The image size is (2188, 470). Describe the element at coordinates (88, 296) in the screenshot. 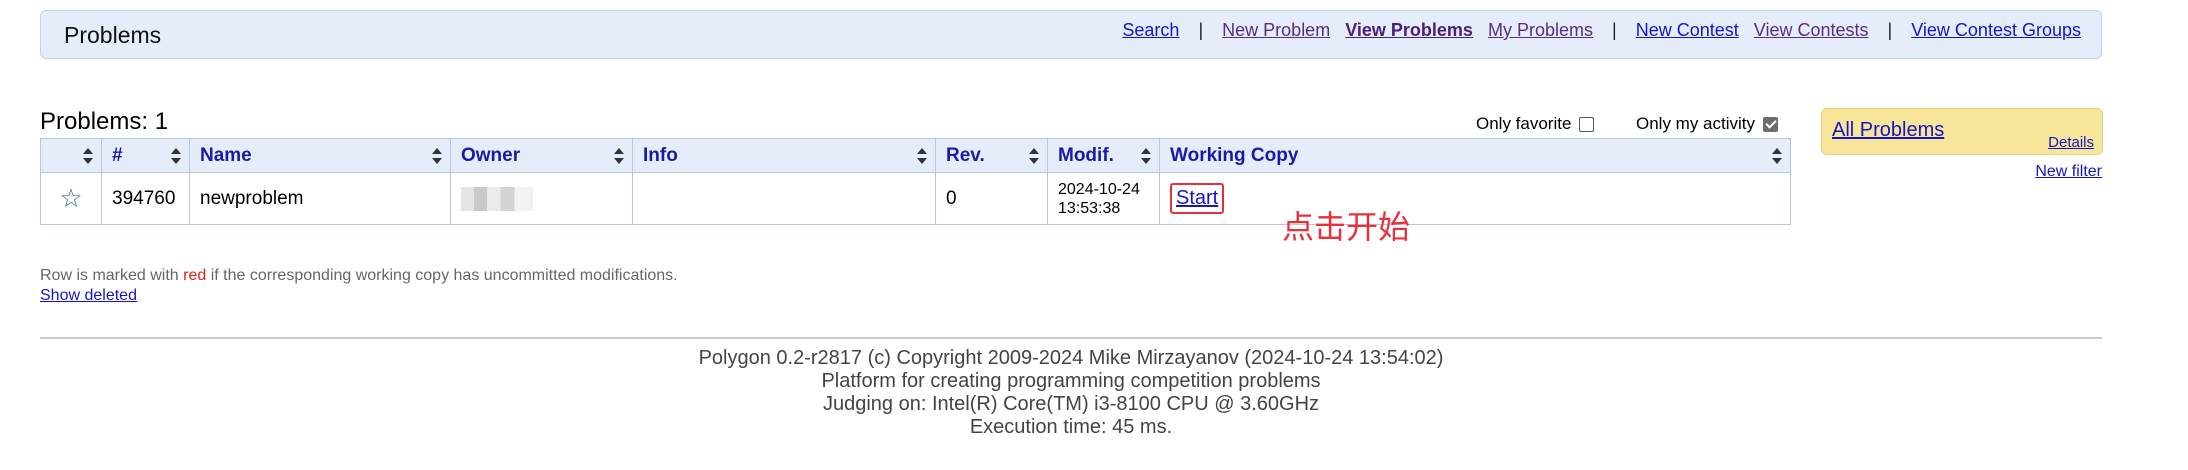

I see `show-deleted-link: Show deleted` at that location.